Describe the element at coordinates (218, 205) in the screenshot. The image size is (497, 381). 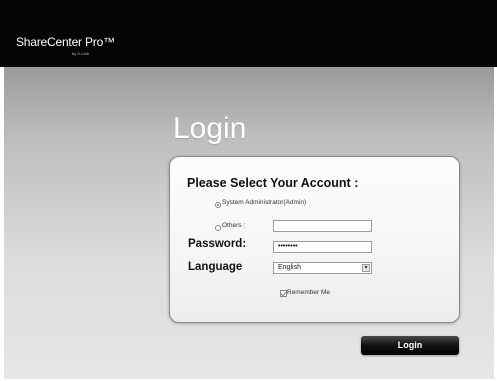
I see `admin-radio` at that location.